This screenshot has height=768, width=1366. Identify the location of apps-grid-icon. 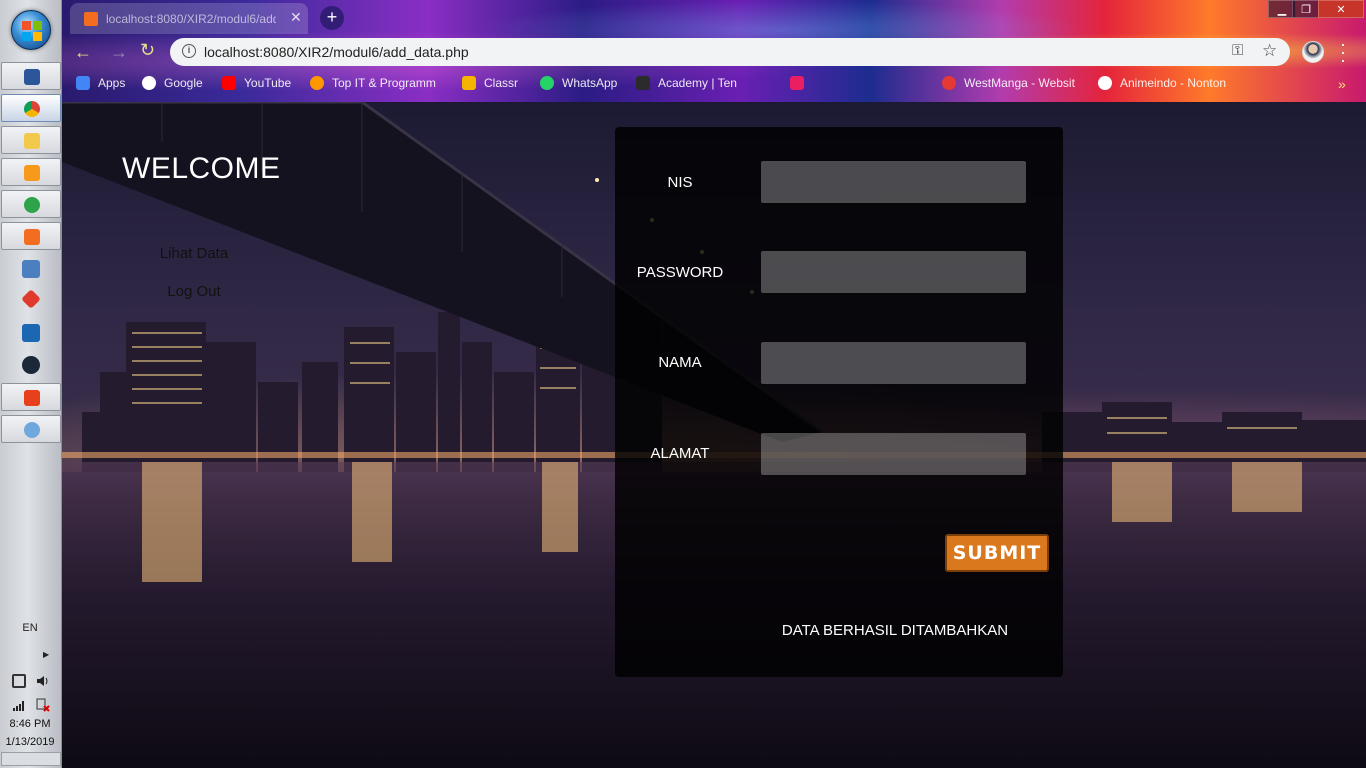
(83, 83).